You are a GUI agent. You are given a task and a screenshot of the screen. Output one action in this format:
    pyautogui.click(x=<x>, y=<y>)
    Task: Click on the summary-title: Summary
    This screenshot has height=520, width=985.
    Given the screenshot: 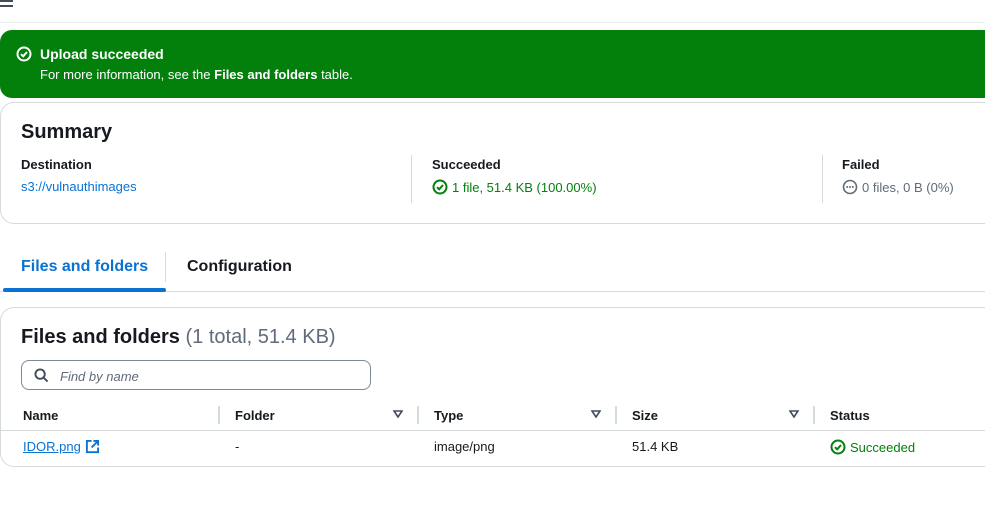 What is the action you would take?
    pyautogui.click(x=67, y=132)
    